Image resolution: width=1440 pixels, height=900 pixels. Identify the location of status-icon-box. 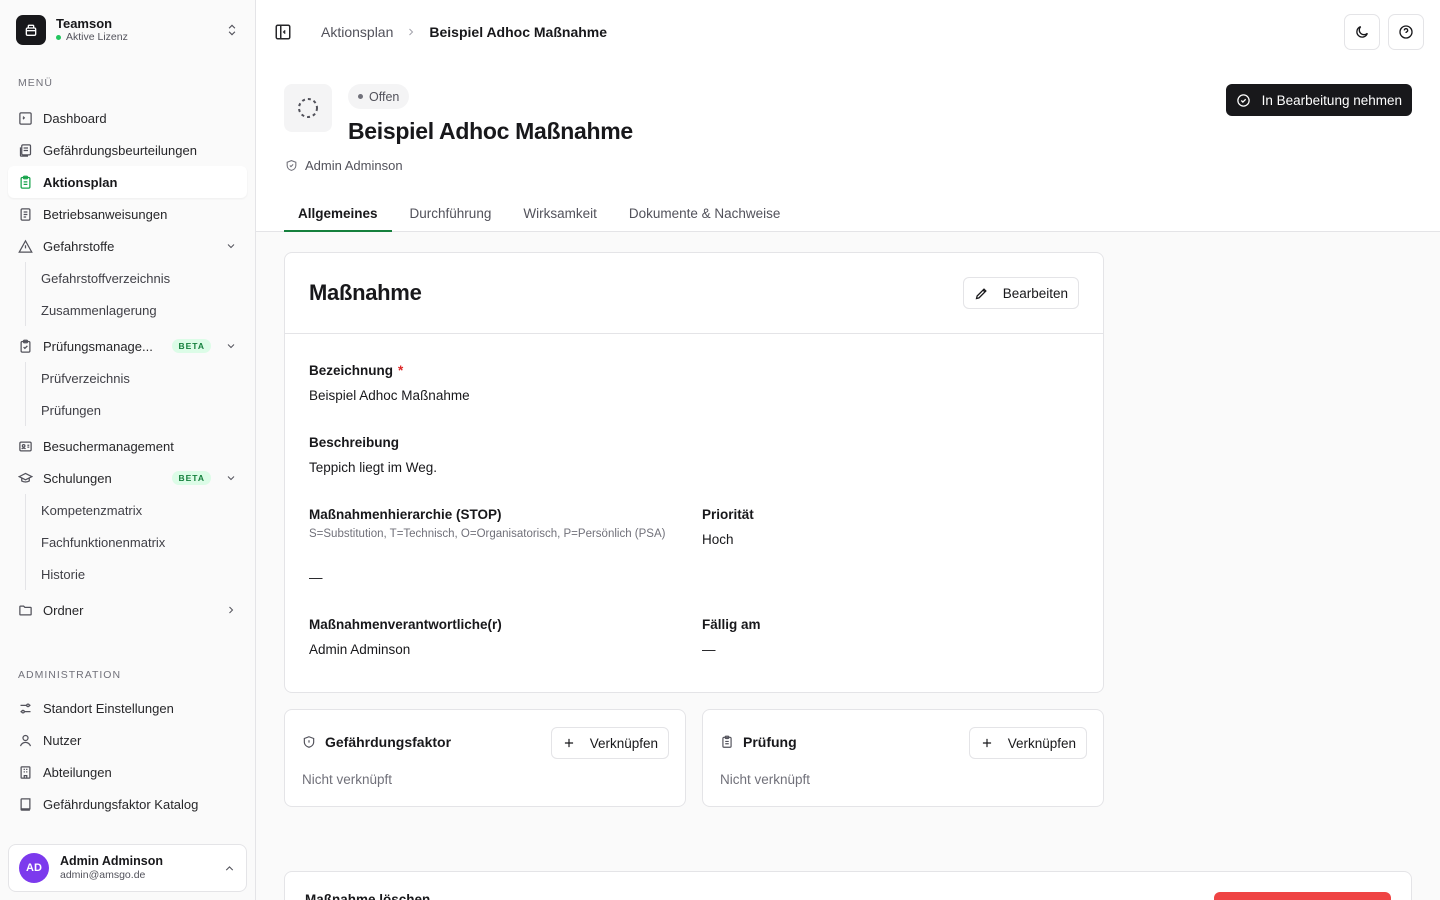
(308, 108).